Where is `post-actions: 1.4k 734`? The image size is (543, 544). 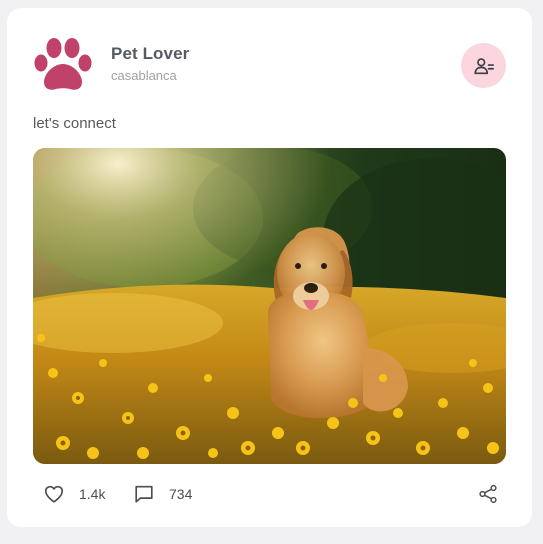 post-actions: 1.4k 734 is located at coordinates (269, 494).